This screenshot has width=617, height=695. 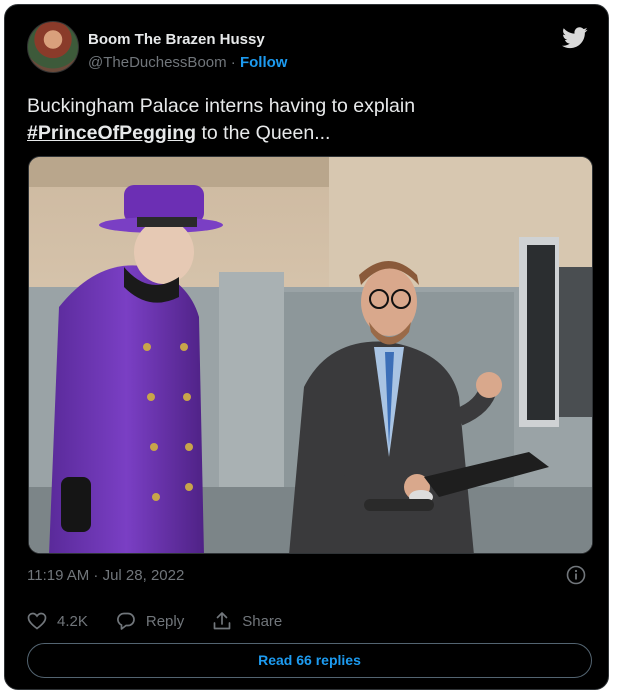 What do you see at coordinates (111, 133) in the screenshot?
I see `hashtag-link: #PrinceOfPegging` at bounding box center [111, 133].